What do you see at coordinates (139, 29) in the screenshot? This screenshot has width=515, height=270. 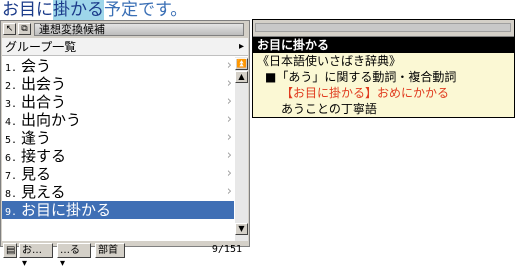 I see `candidate-title: 連想変換候補` at bounding box center [139, 29].